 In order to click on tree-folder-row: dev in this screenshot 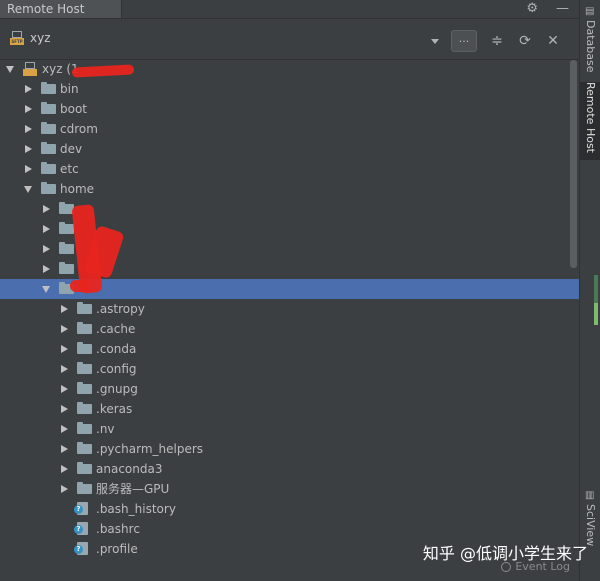, I will do `click(289, 149)`.